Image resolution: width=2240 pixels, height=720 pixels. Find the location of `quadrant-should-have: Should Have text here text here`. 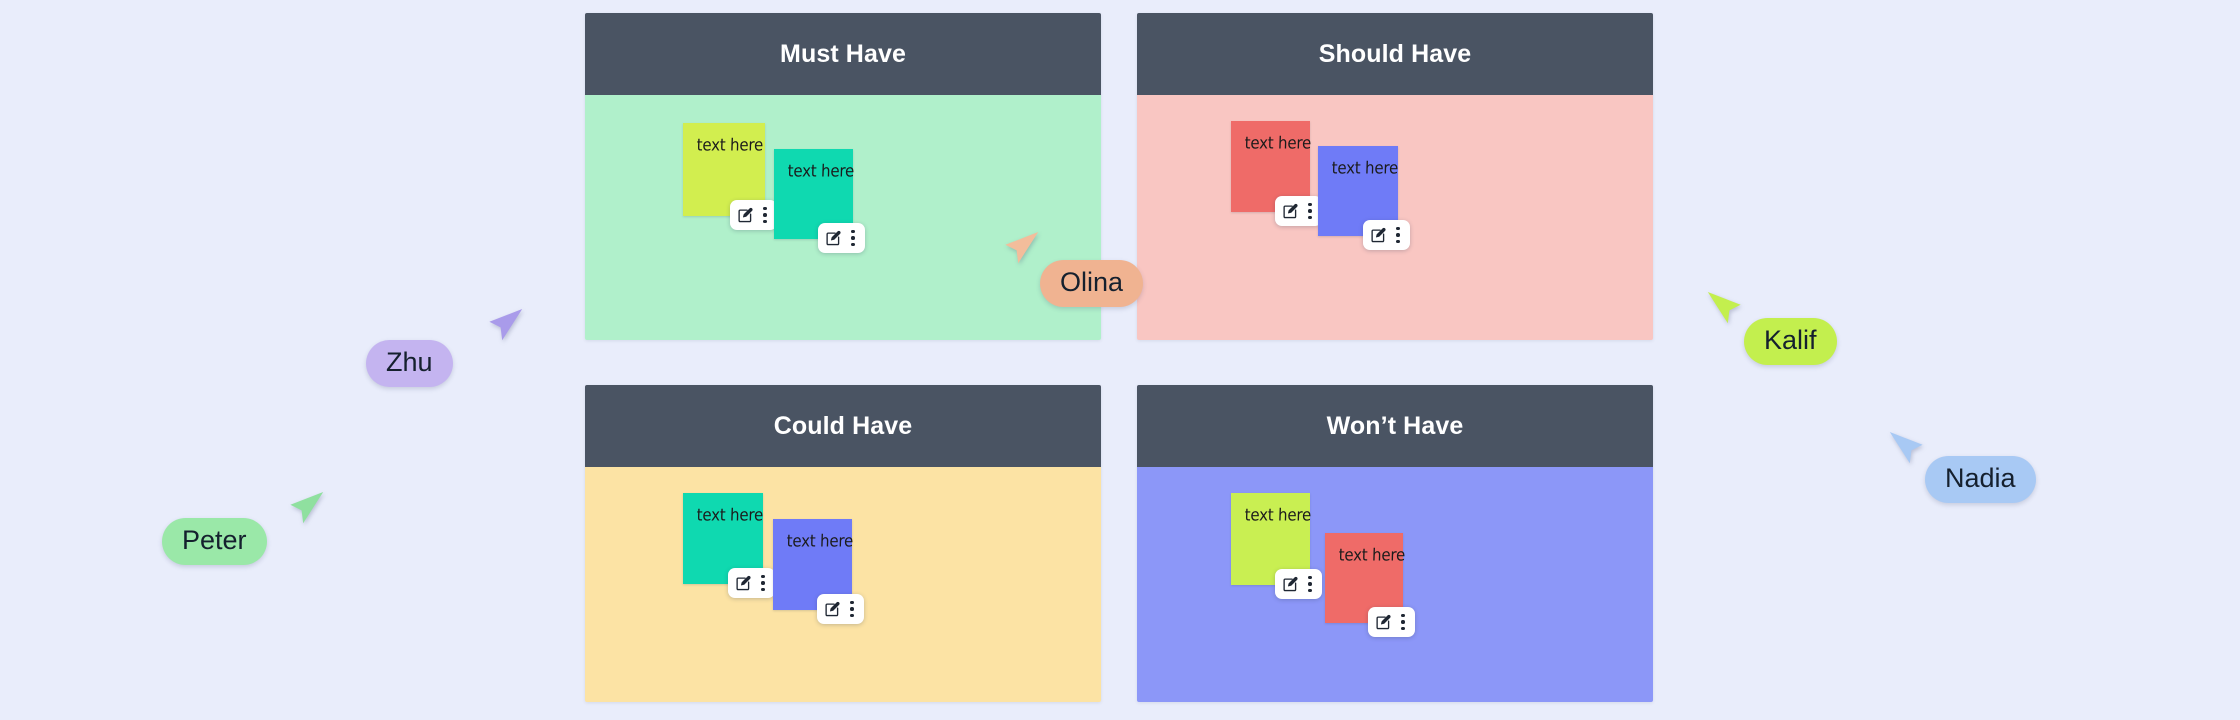

quadrant-should-have: Should Have text here text here is located at coordinates (1395, 176).